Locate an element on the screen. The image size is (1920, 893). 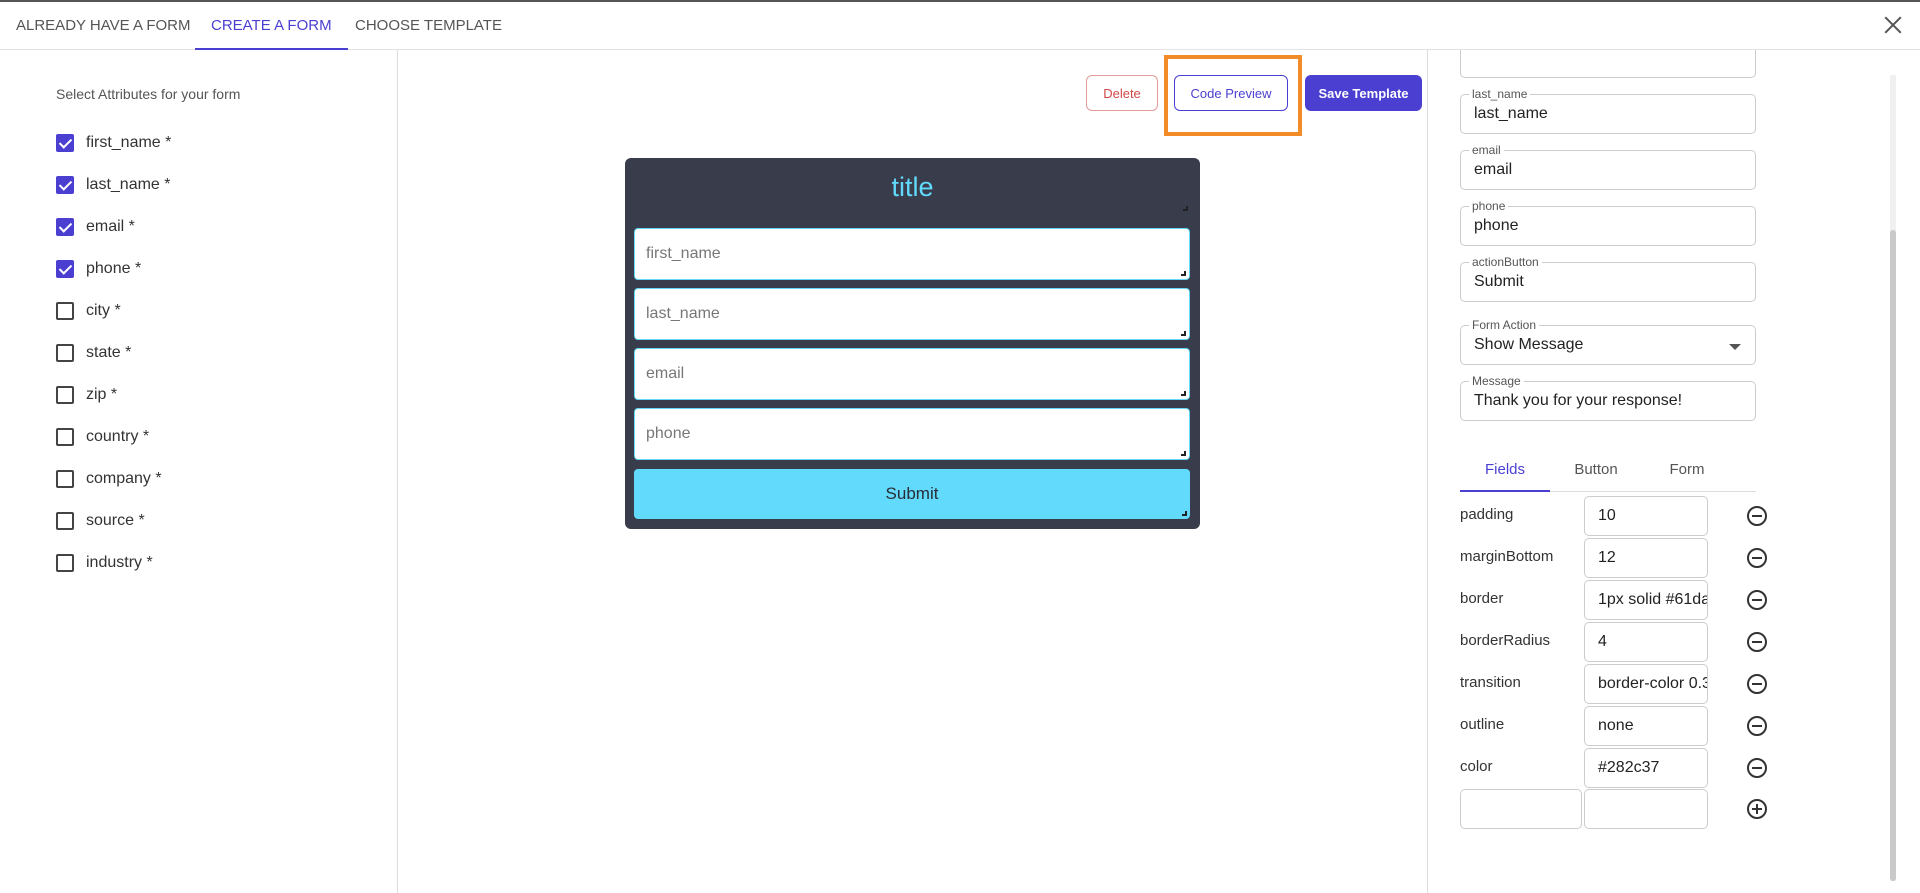
attribute-checkbox-row: industry * is located at coordinates (104, 563).